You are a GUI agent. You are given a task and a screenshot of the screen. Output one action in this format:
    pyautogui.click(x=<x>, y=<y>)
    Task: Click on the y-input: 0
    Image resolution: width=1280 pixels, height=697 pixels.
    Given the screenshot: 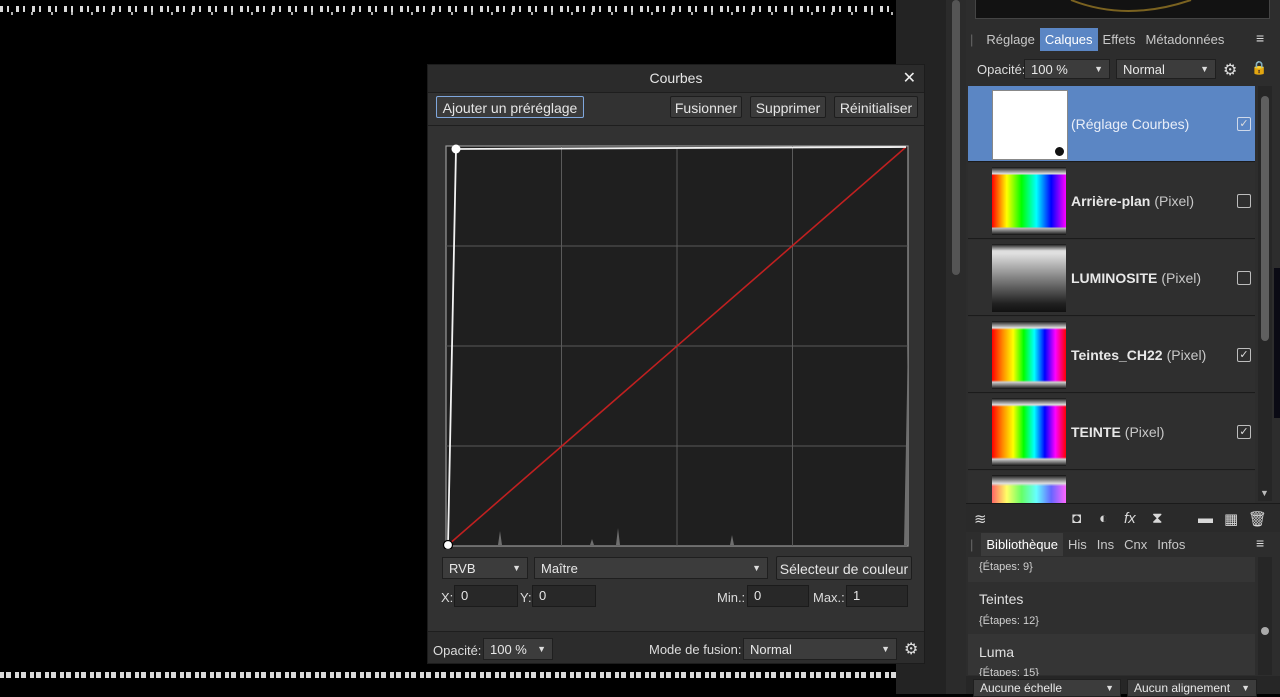 What is the action you would take?
    pyautogui.click(x=564, y=596)
    